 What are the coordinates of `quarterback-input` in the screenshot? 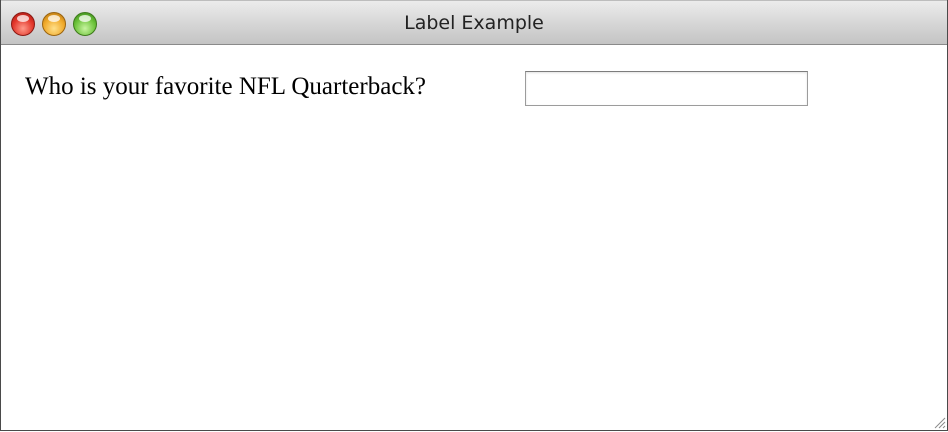 It's located at (666, 88).